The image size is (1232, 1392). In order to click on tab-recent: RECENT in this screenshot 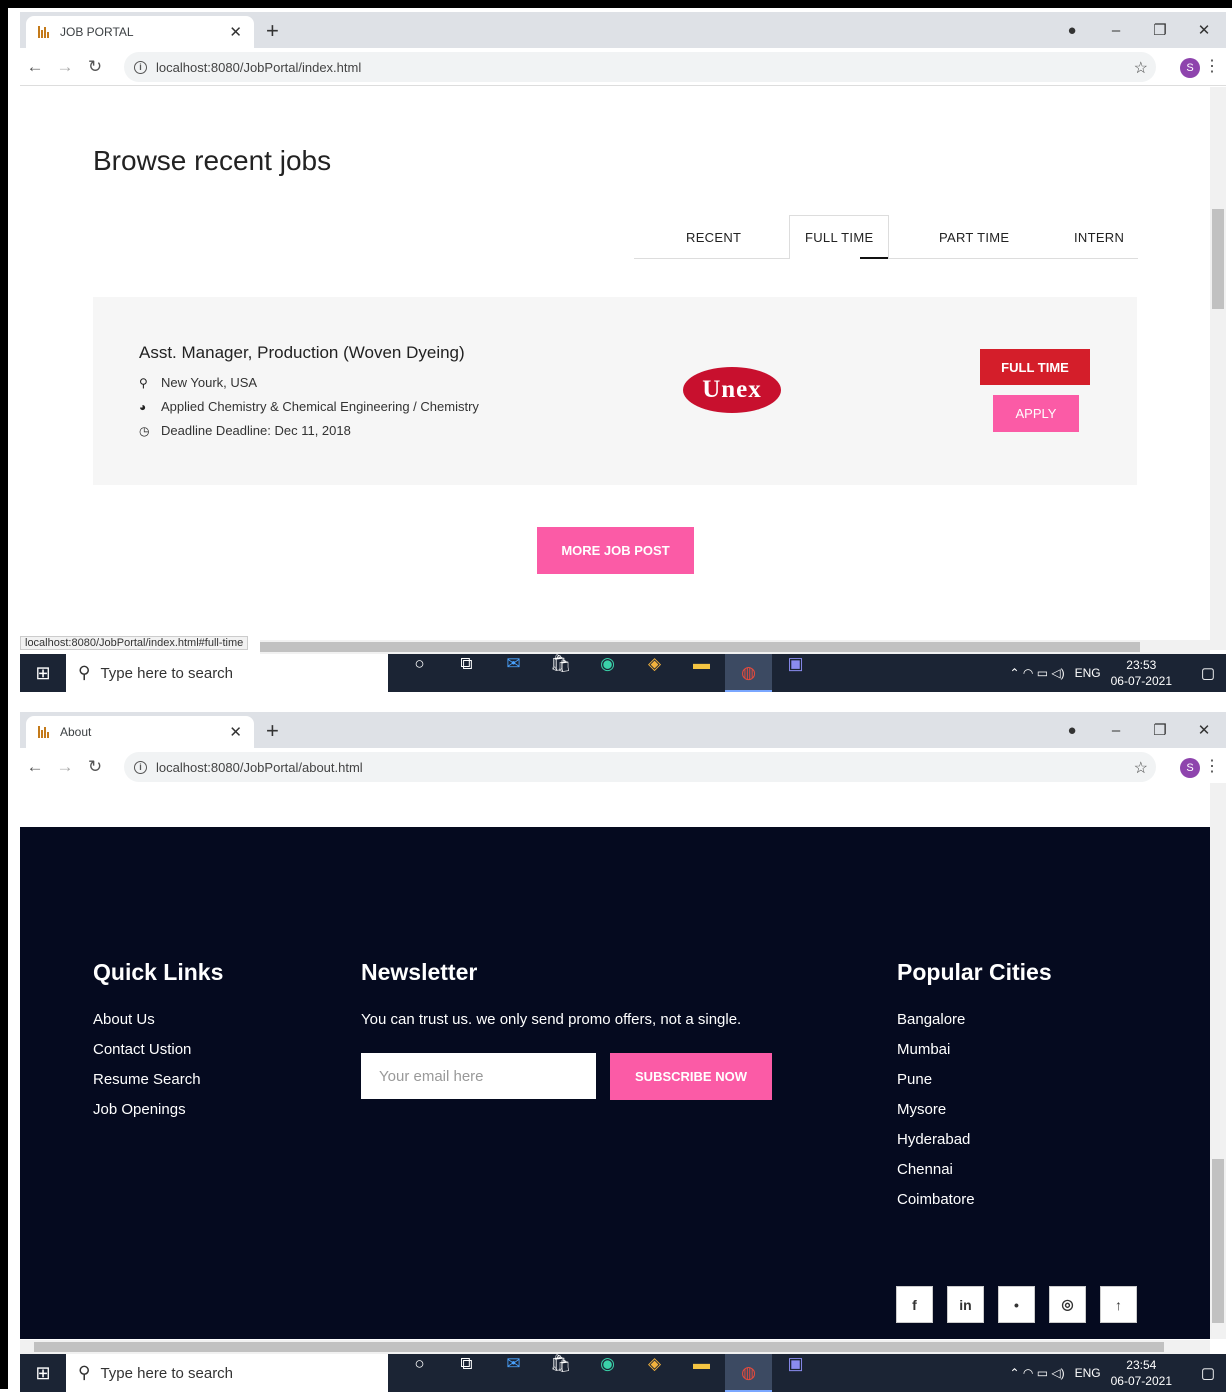, I will do `click(713, 237)`.